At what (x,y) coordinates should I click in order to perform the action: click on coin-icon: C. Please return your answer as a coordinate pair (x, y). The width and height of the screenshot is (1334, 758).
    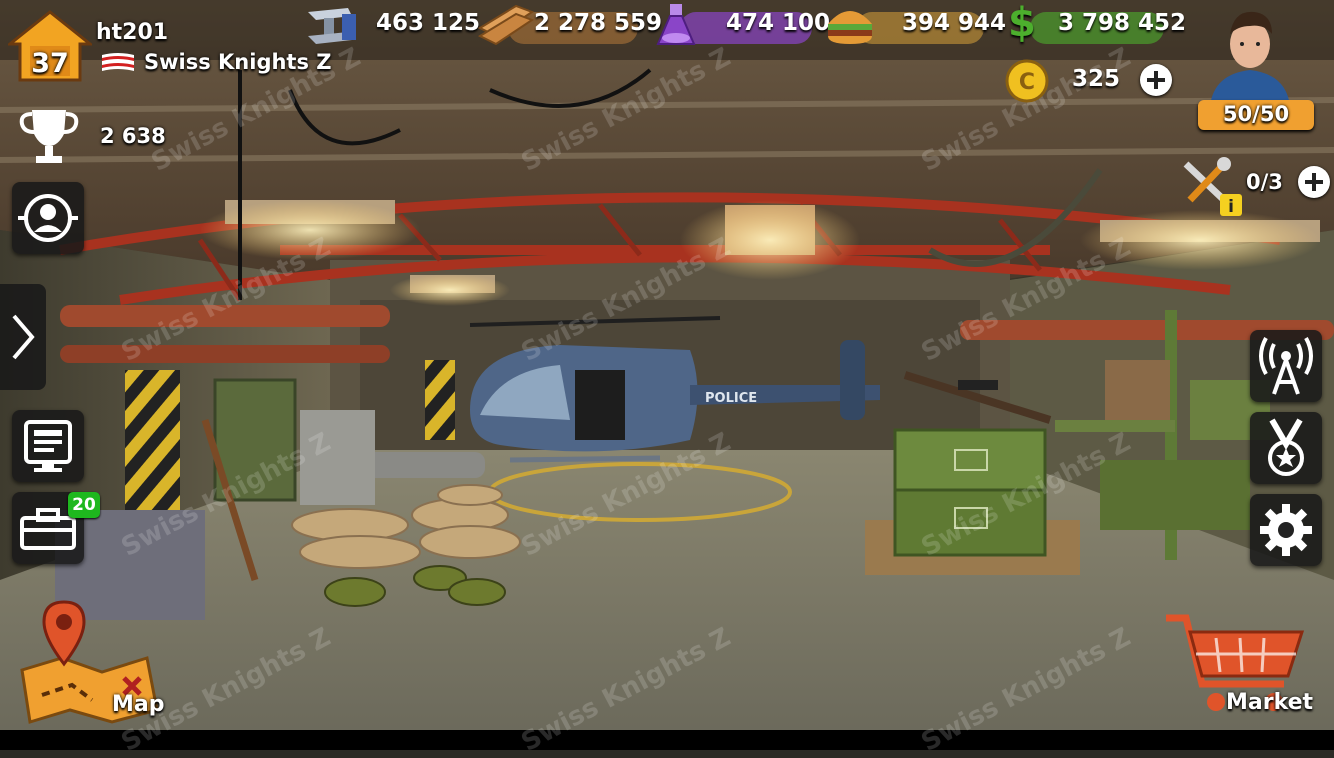
    Looking at the image, I should click on (1027, 81).